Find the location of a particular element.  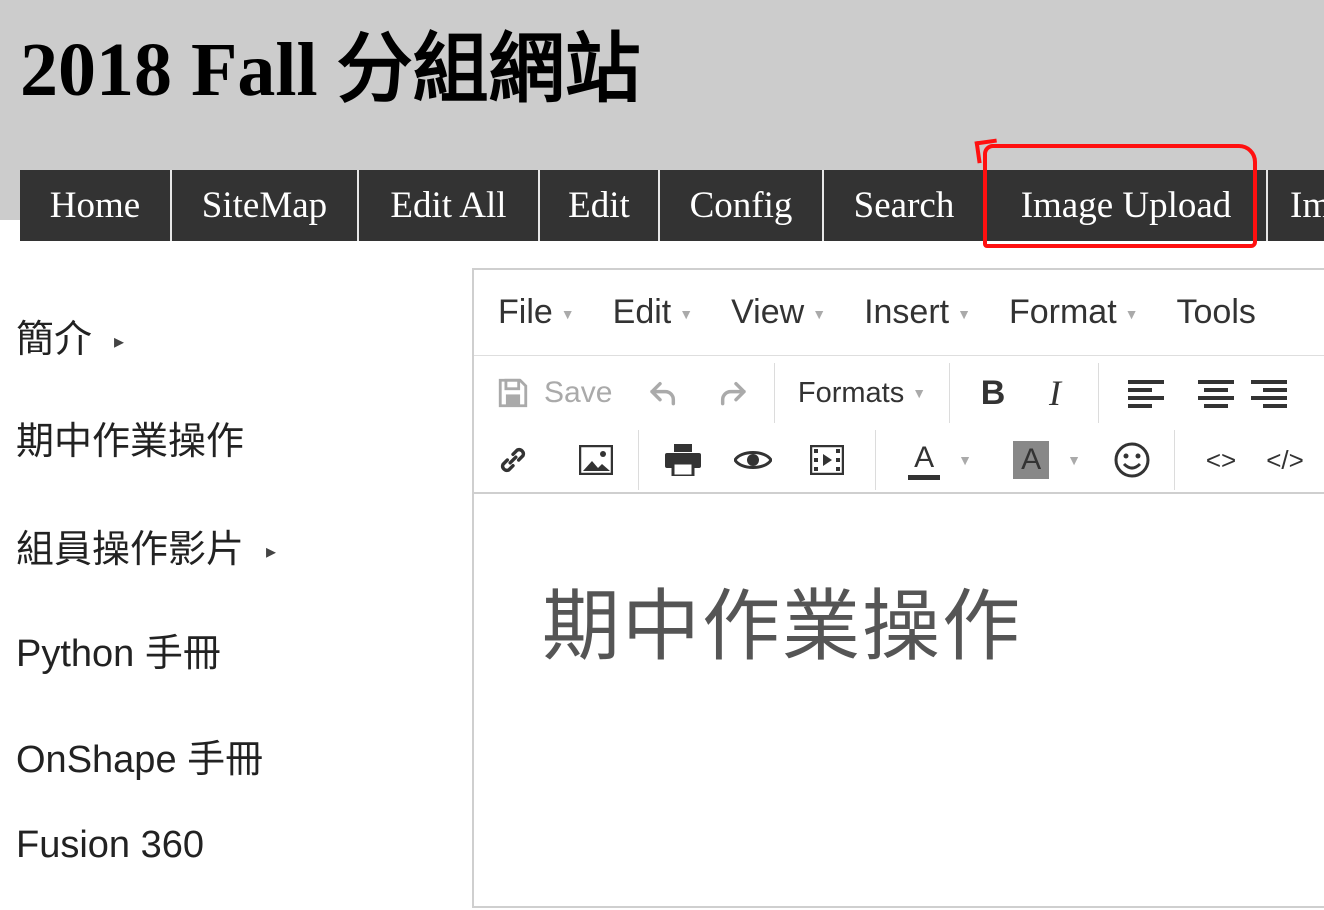

menu-edit: Edit ▼ is located at coordinates (653, 312).